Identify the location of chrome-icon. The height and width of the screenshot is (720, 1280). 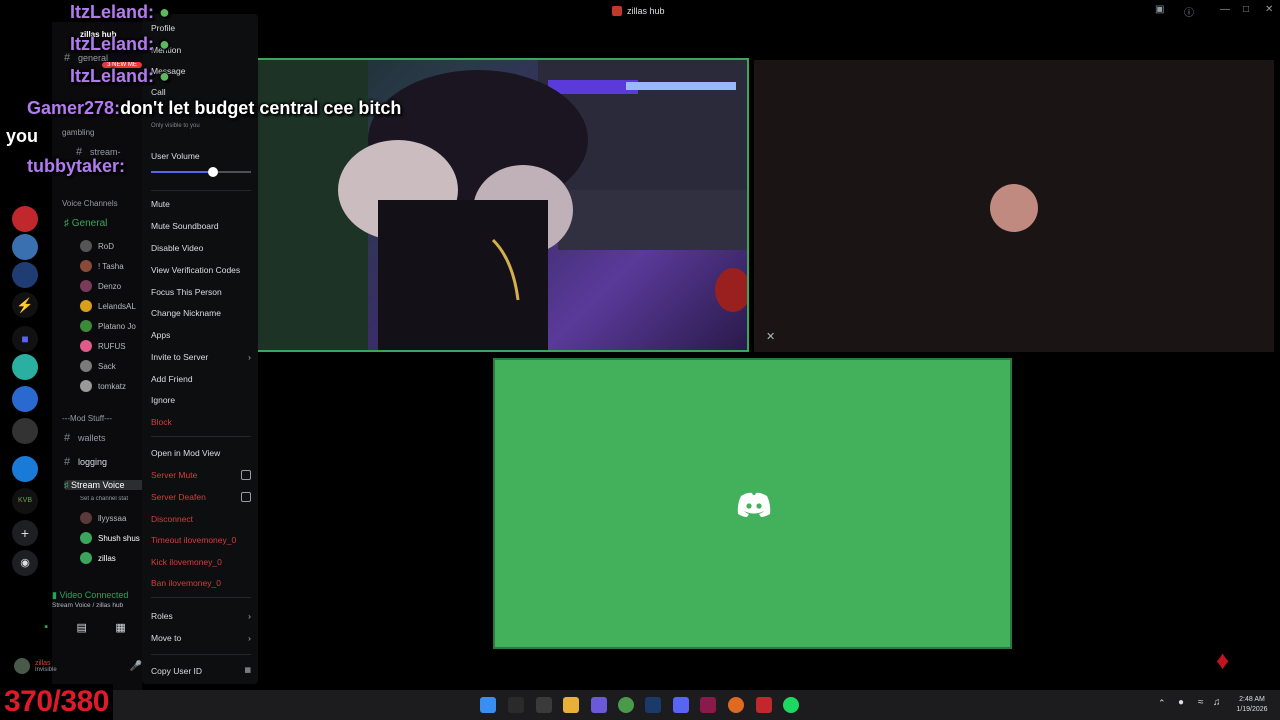
(626, 705).